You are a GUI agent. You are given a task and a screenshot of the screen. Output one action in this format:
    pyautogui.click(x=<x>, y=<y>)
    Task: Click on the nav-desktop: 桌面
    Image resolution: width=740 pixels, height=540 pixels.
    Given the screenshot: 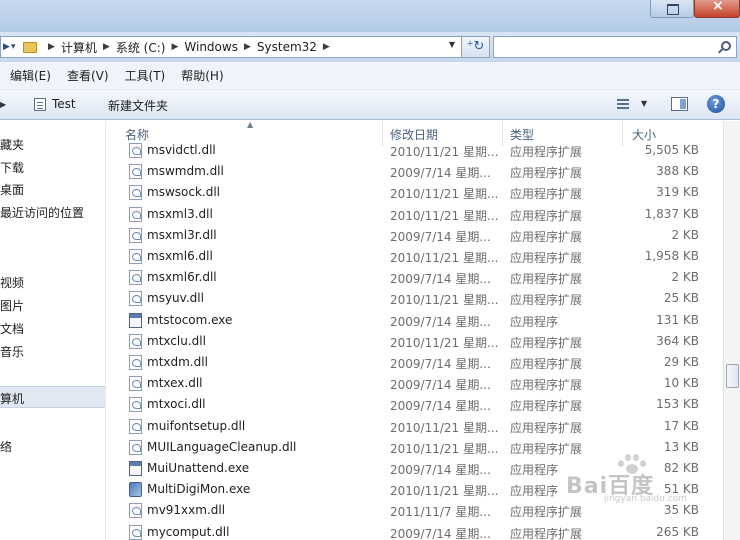 What is the action you would take?
    pyautogui.click(x=12, y=189)
    